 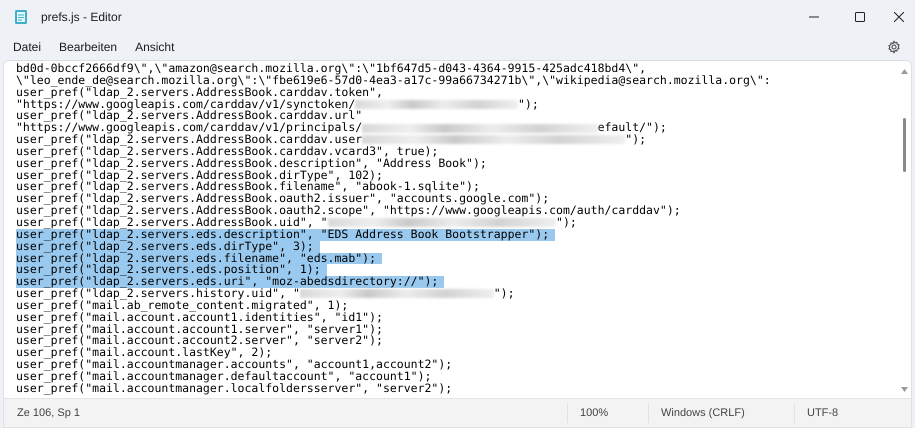 What do you see at coordinates (189, 128) in the screenshot?
I see `code-line: "https://www.googleapis.com/carddav/v1/principals/` at bounding box center [189, 128].